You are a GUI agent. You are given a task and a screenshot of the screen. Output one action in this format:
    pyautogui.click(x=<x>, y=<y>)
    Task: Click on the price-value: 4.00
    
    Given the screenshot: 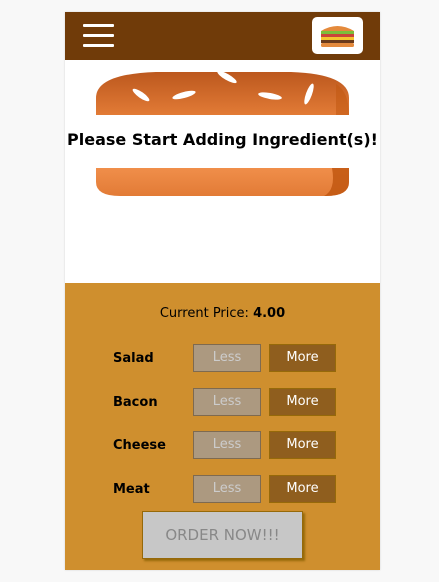 What is the action you would take?
    pyautogui.click(x=269, y=313)
    